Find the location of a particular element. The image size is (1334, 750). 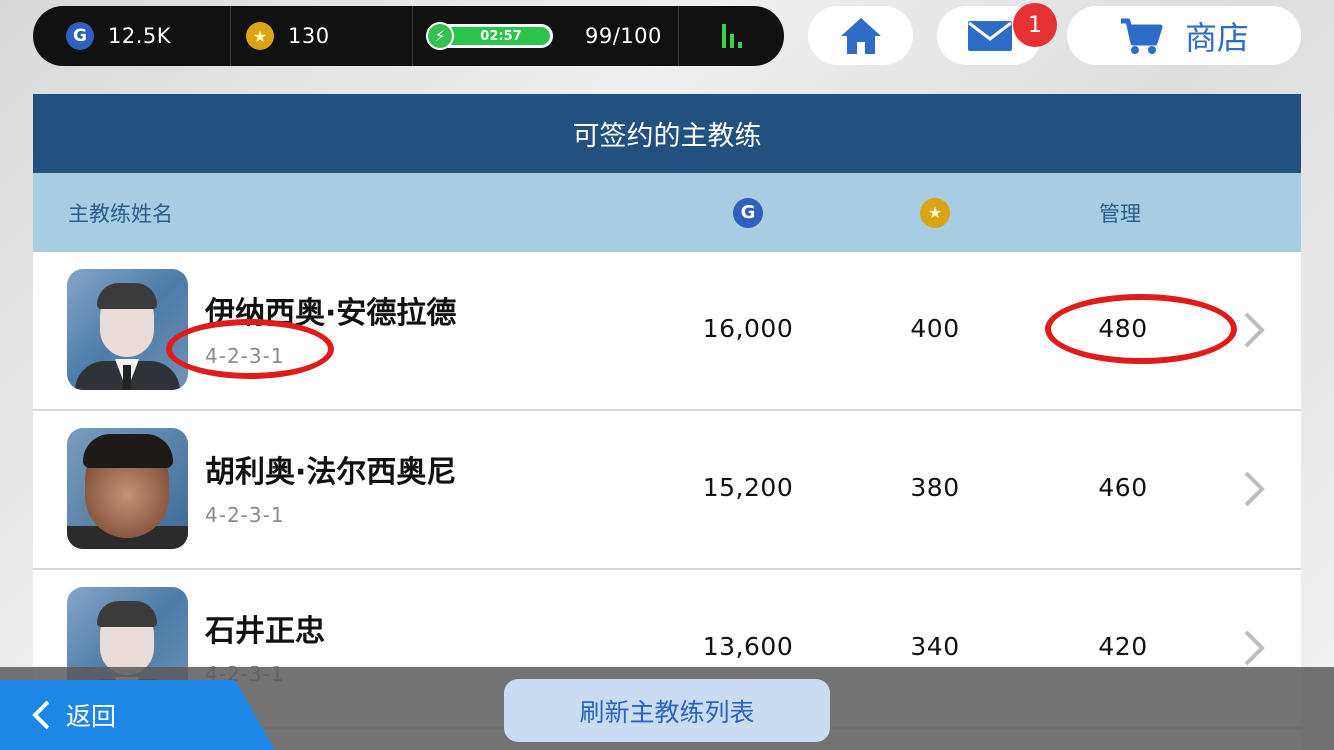

coach-management: 420 is located at coordinates (1123, 646).